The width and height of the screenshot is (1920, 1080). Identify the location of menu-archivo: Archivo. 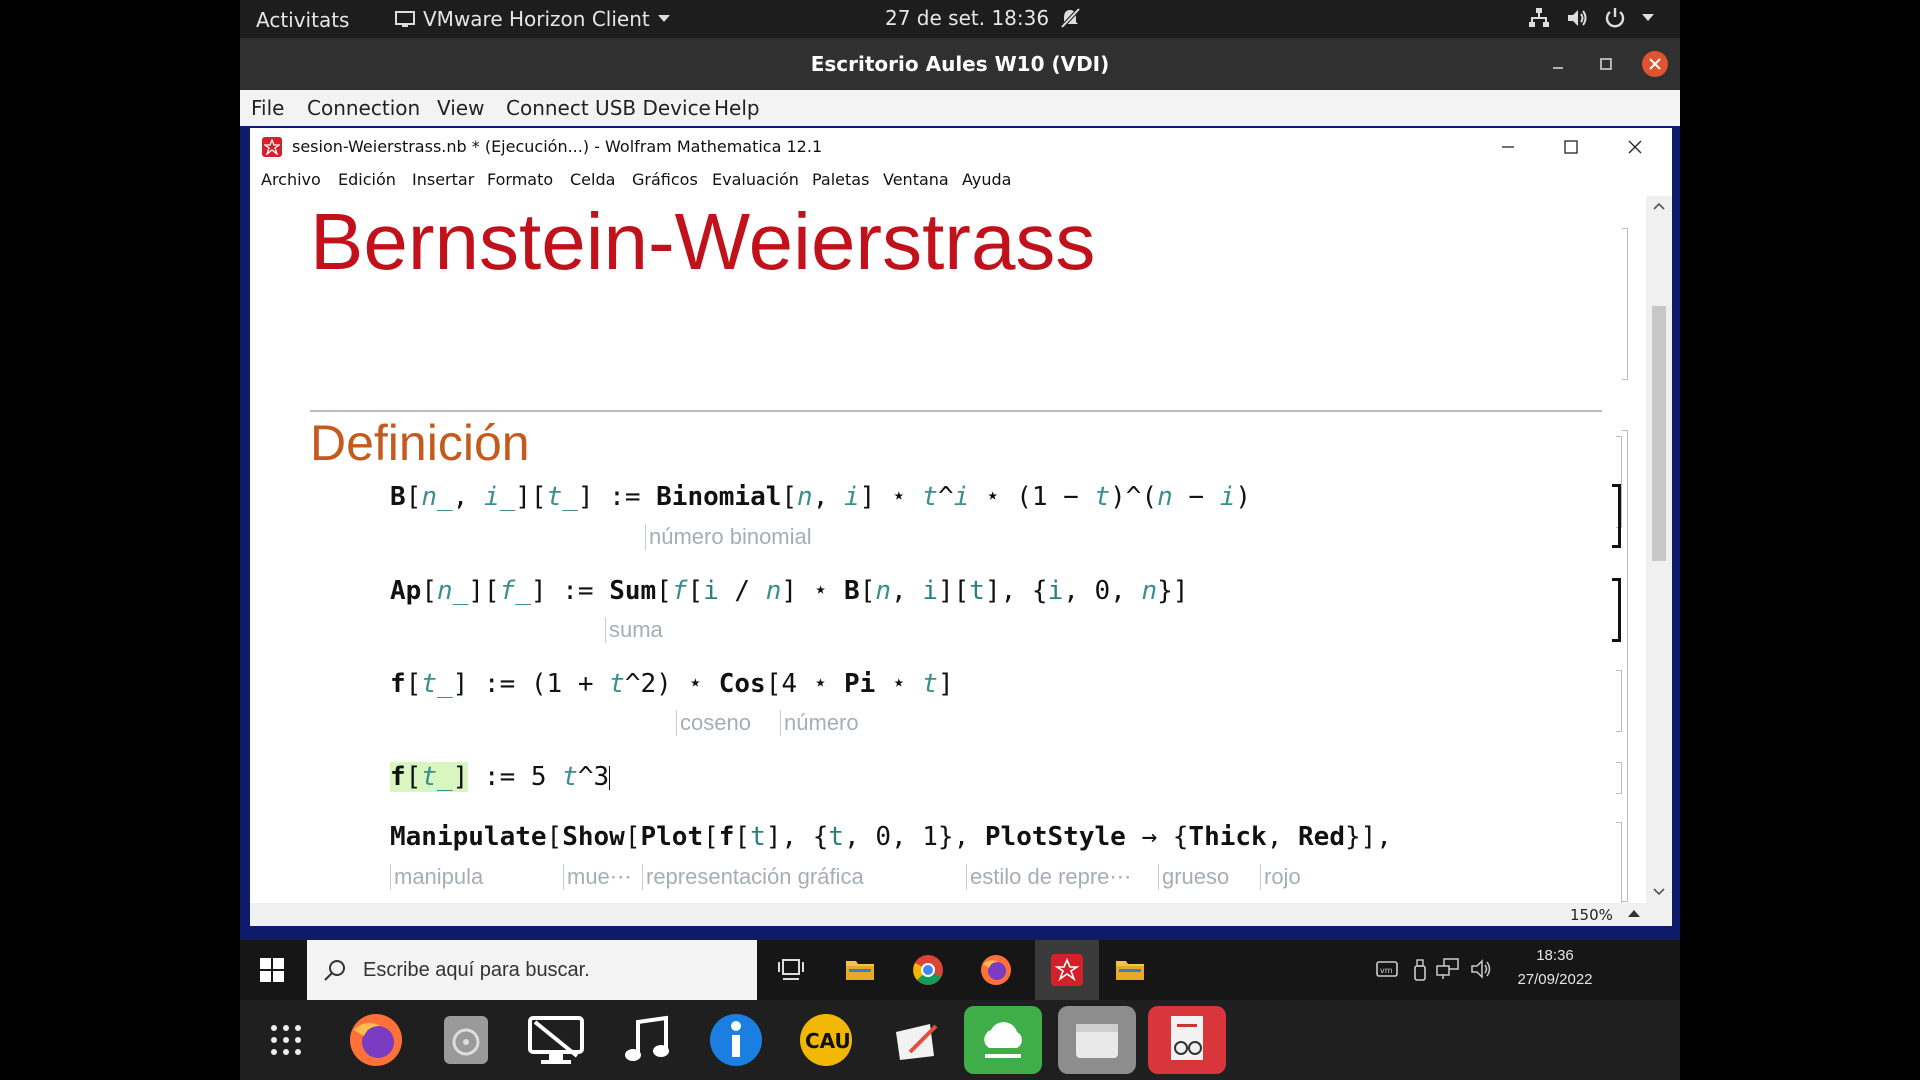
(291, 179).